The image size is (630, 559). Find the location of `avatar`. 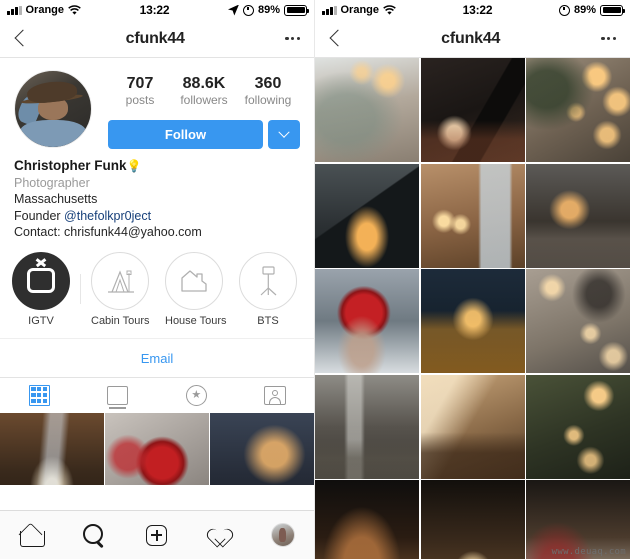

avatar is located at coordinates (53, 109).